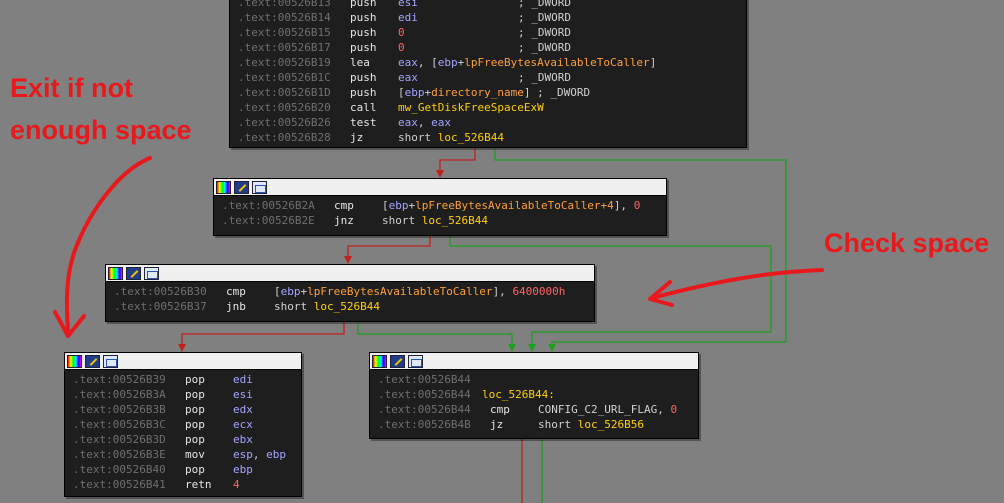 The height and width of the screenshot is (503, 1004). Describe the element at coordinates (488, 77) in the screenshot. I see `asm-line: .text:00526B1C push eax ; _DWORD` at that location.